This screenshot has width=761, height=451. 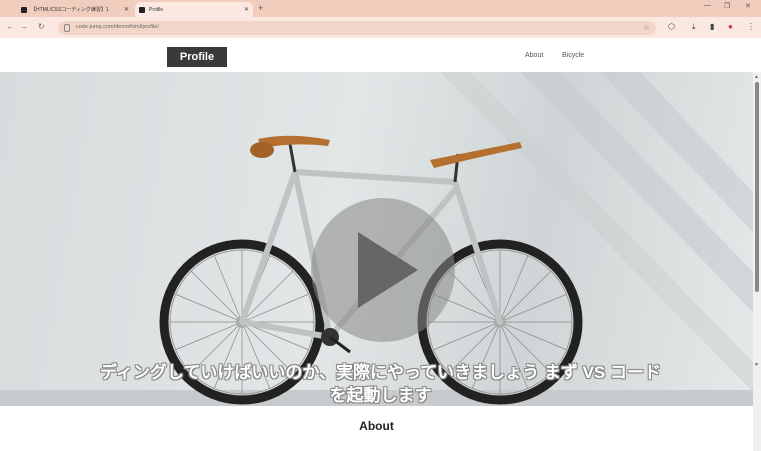 What do you see at coordinates (707, 5) in the screenshot?
I see `minimize-icon: —` at bounding box center [707, 5].